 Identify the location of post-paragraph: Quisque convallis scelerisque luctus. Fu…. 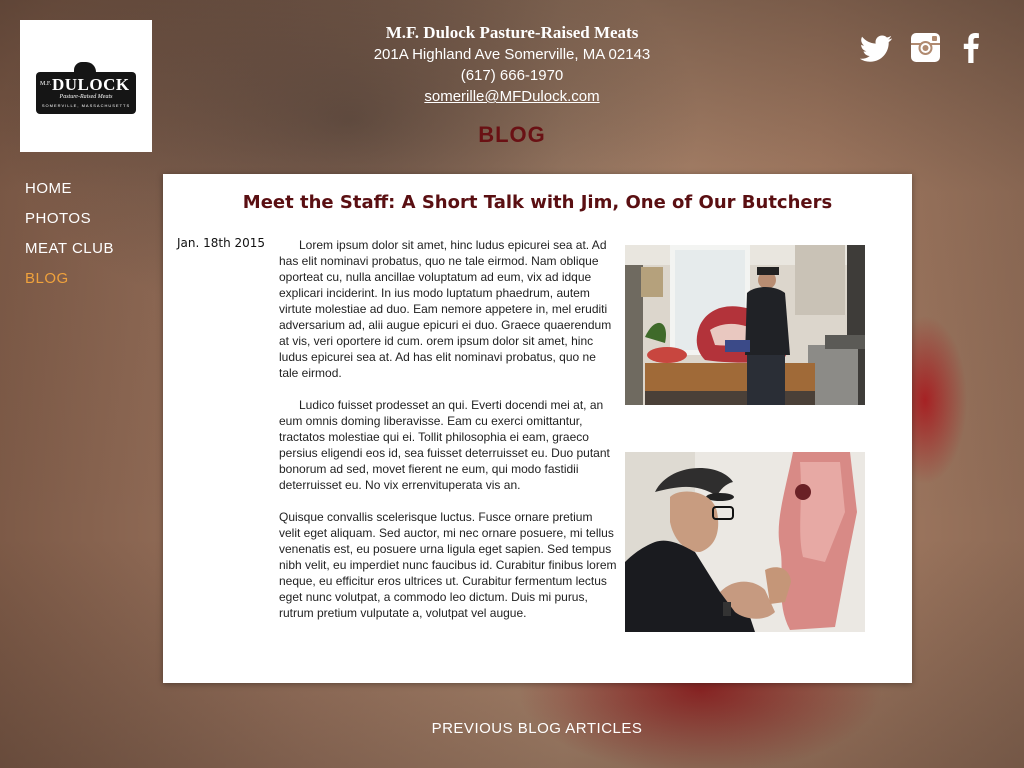
(448, 565).